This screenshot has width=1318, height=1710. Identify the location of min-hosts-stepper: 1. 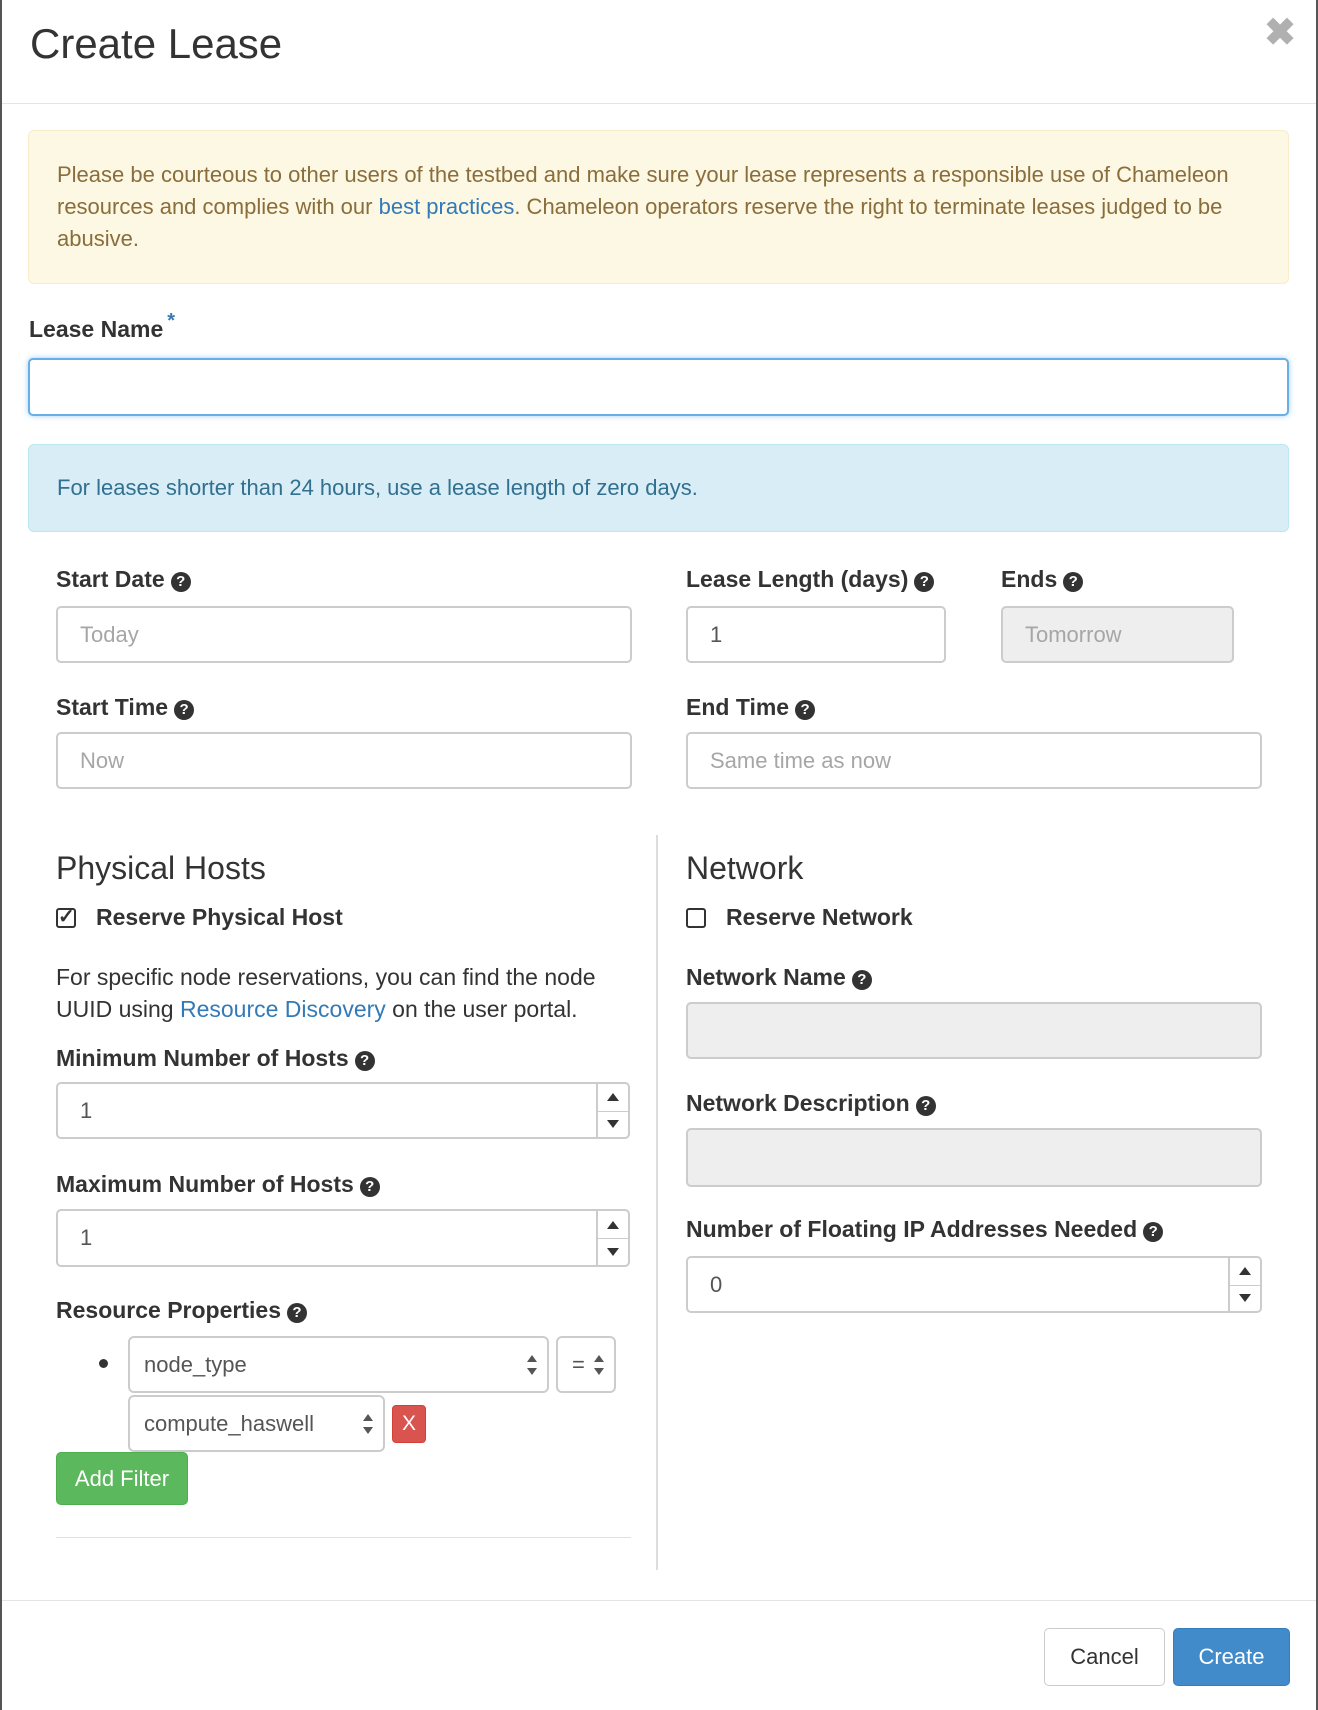
(343, 1110).